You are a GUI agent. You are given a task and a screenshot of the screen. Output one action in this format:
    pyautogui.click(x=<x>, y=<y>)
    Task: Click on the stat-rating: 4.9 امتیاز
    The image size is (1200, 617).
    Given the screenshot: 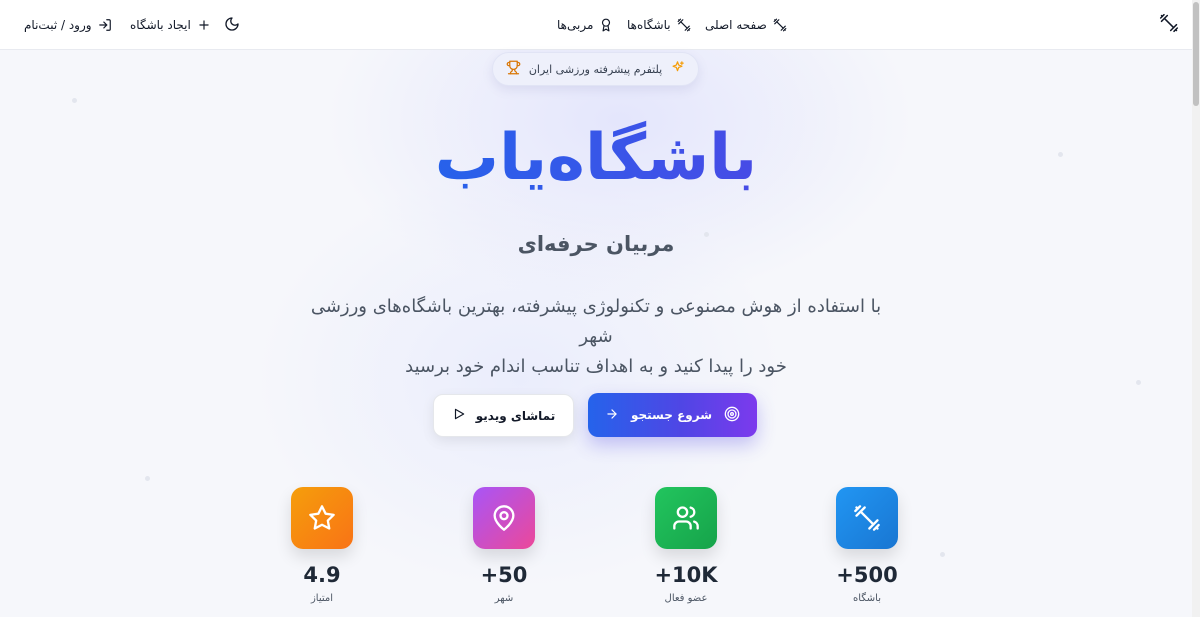 What is the action you would take?
    pyautogui.click(x=322, y=545)
    